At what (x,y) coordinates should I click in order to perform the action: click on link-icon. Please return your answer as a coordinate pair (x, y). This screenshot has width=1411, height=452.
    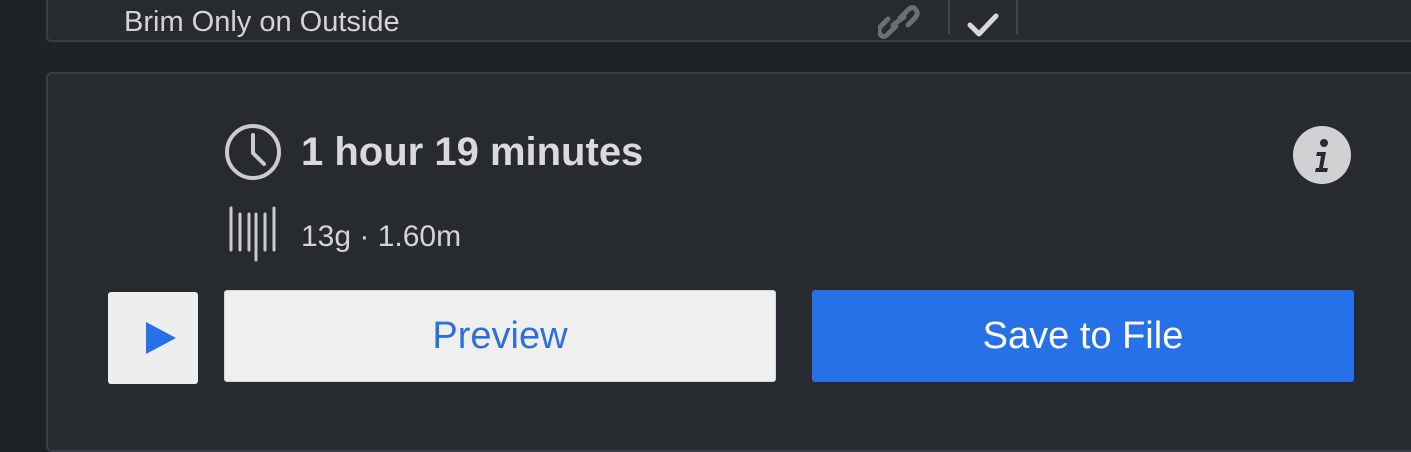
    Looking at the image, I should click on (898, 22).